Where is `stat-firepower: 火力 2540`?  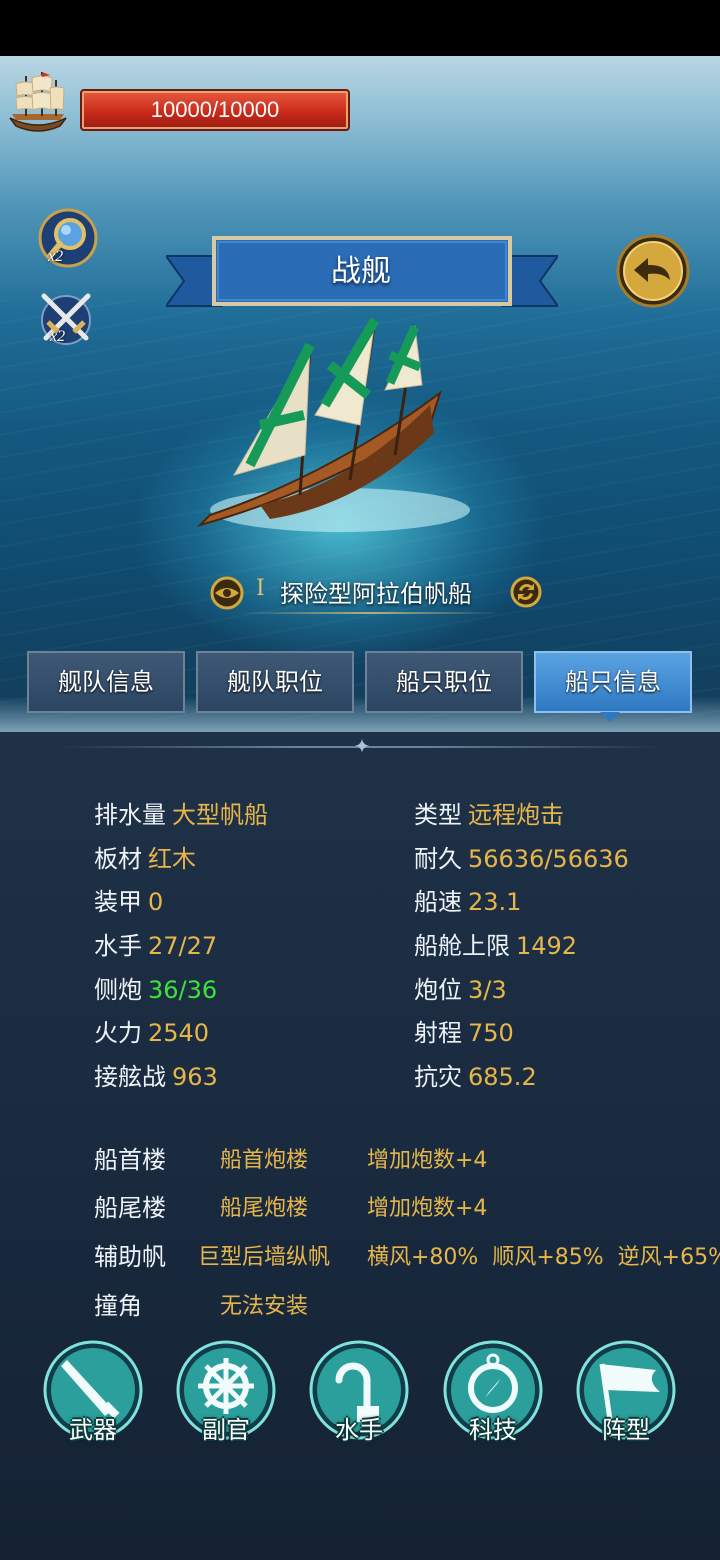
stat-firepower: 火力 2540 is located at coordinates (152, 1033).